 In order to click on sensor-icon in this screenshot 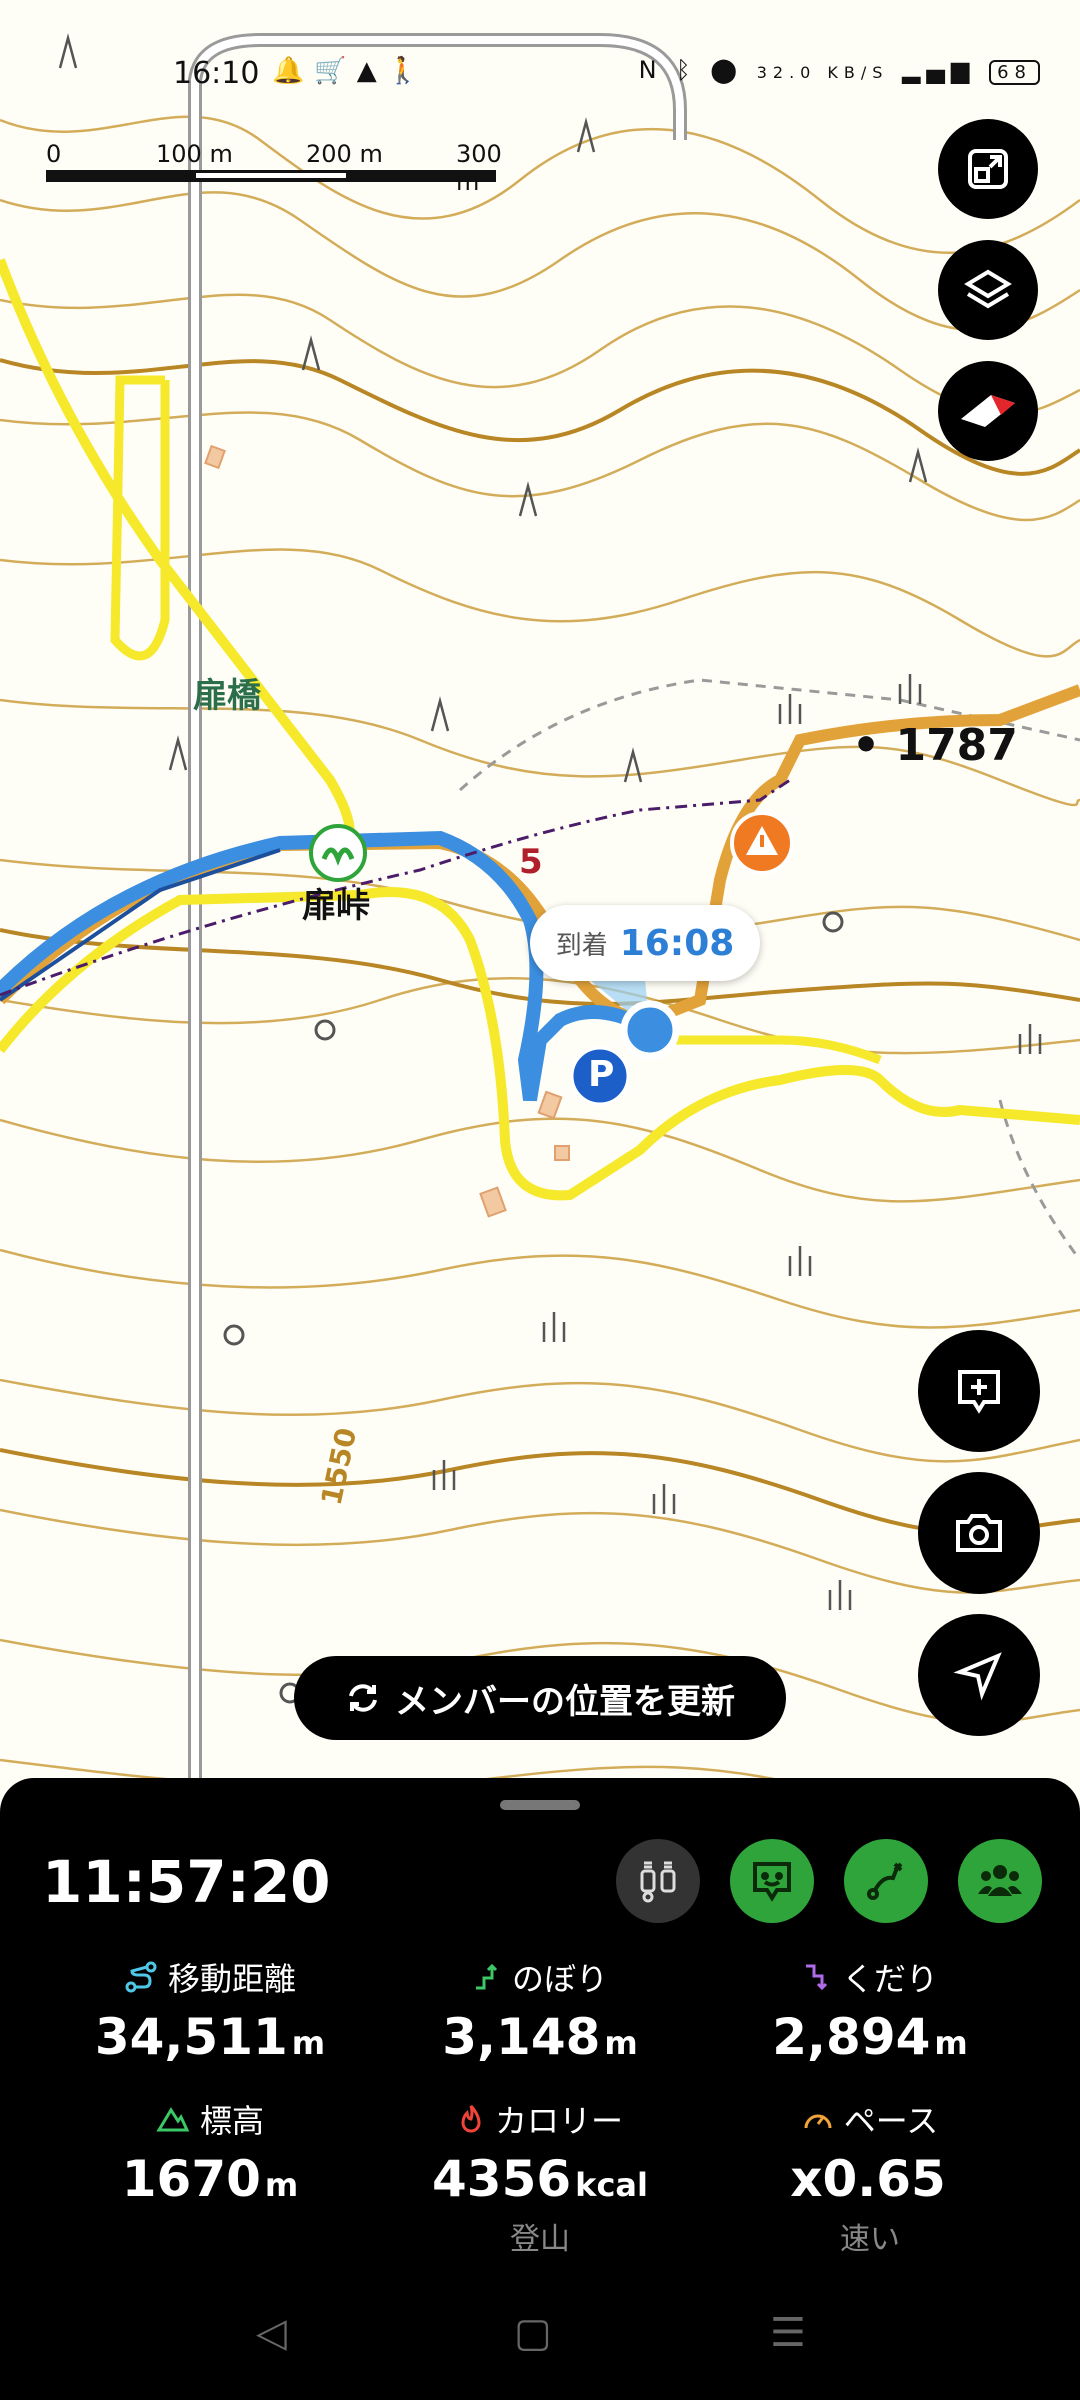, I will do `click(658, 1882)`.